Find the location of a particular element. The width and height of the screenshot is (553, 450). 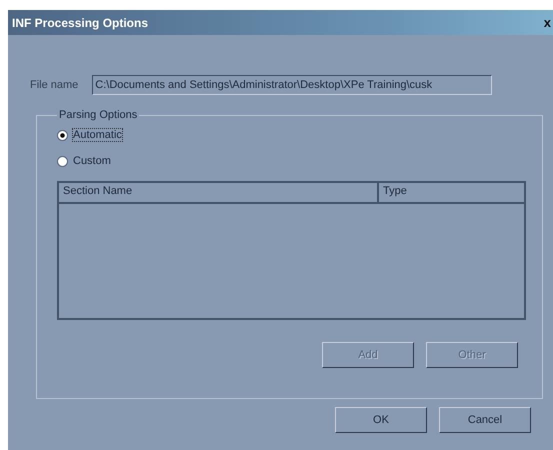

column-header: Section Name is located at coordinates (219, 192).